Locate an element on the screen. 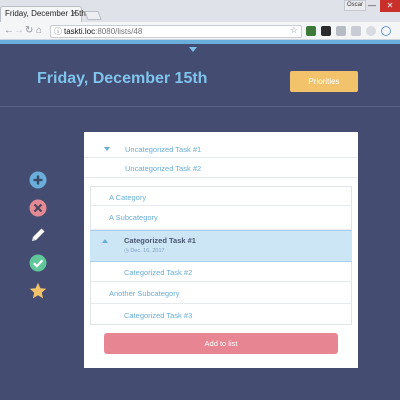 The image size is (400, 400). selected-task-row: Categorized Task #1 ◷ Dec. 16, 2017 is located at coordinates (221, 246).